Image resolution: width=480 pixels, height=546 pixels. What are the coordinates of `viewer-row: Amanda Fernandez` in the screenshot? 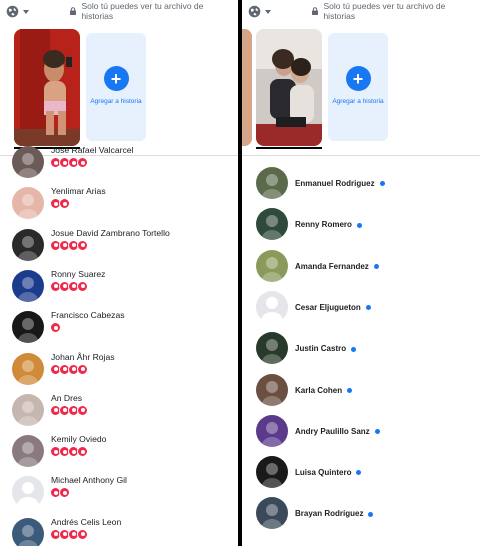 It's located at (361, 270).